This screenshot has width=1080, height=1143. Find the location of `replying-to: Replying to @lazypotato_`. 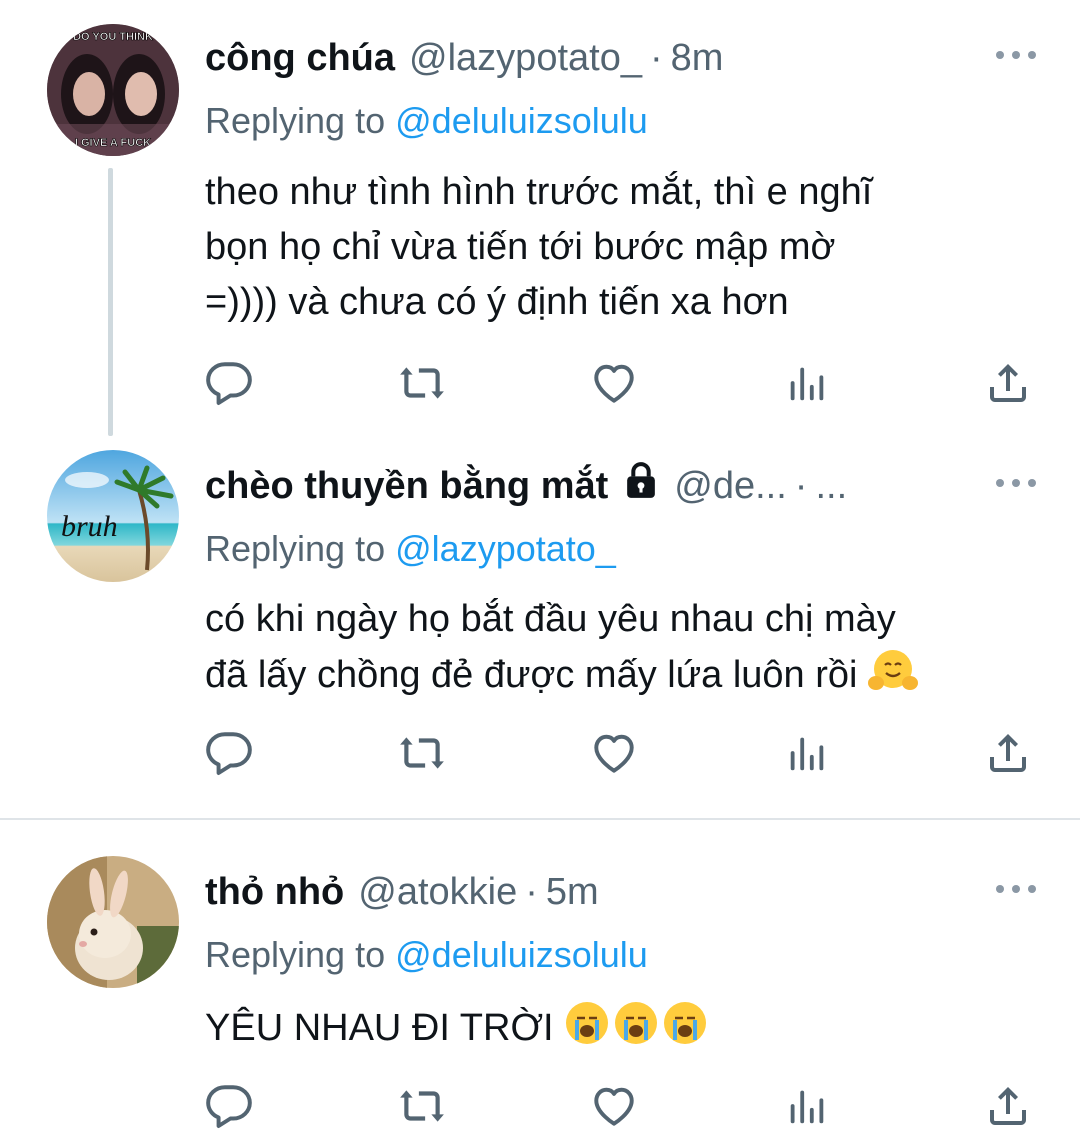

replying-to: Replying to @lazypotato_ is located at coordinates (410, 549).